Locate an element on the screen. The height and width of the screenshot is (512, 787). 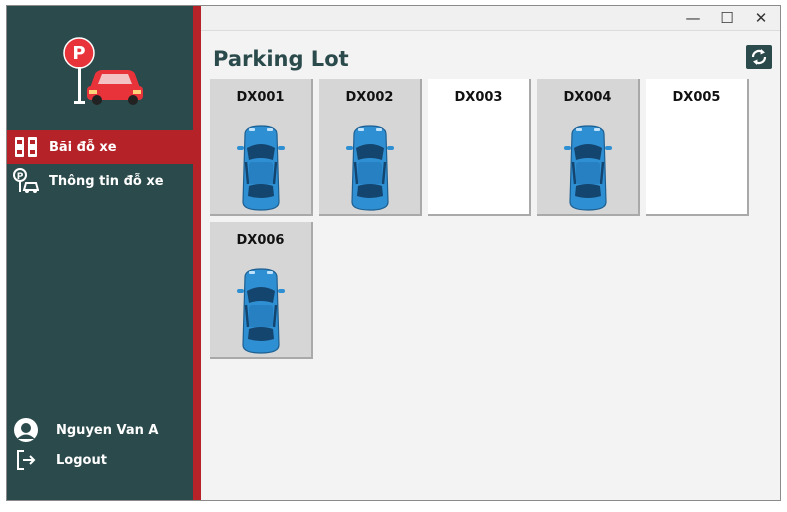
parking-slot: DX004 is located at coordinates (588, 147).